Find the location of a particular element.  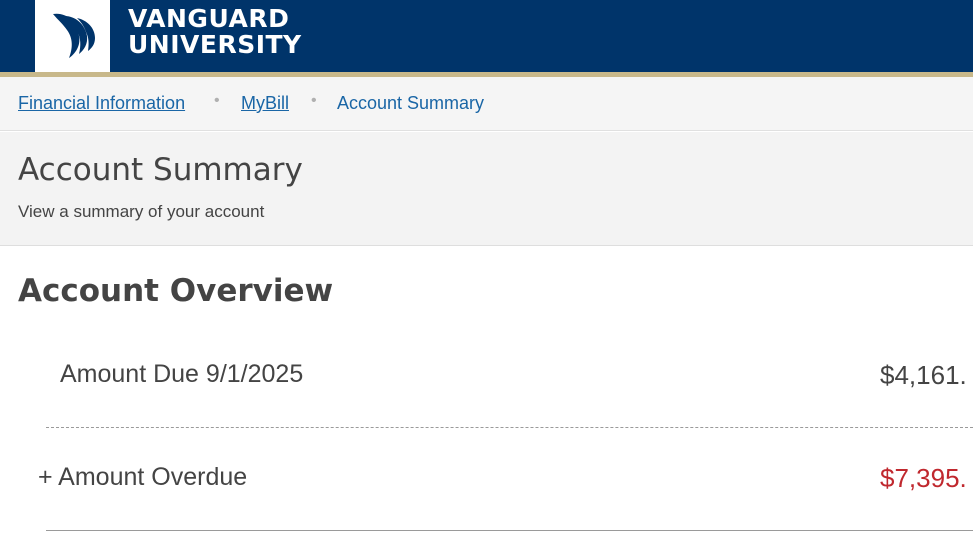

university-name: VANGUARD UNIVERSITY is located at coordinates (215, 32).